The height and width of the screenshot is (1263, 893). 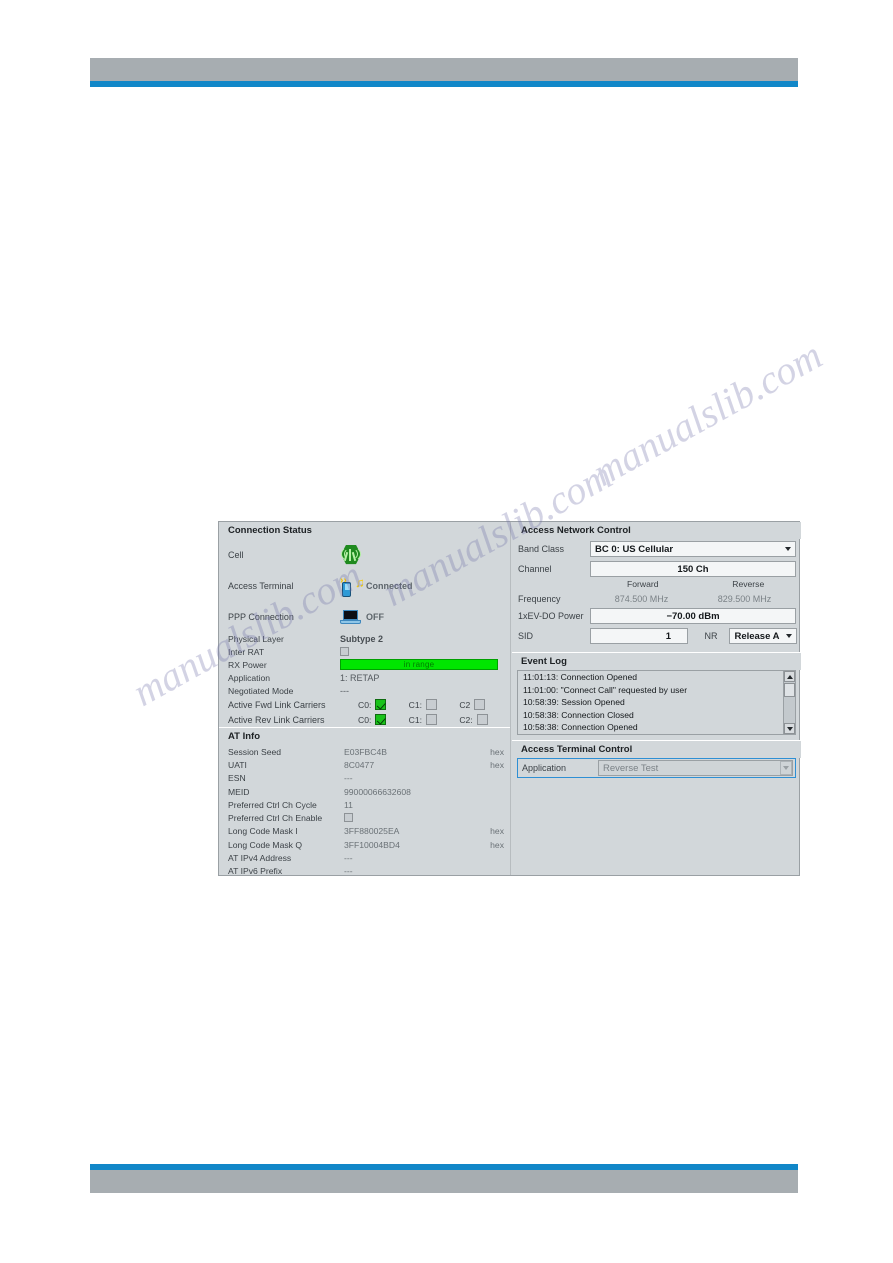 I want to click on rev-carrier-c0-checkbox, so click(x=381, y=719).